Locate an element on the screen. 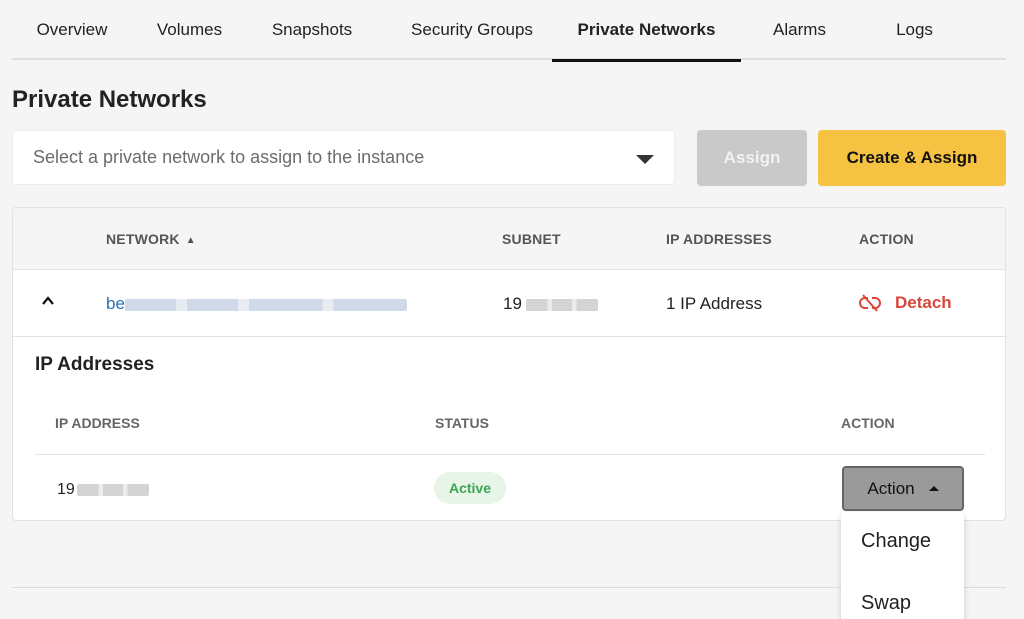 The width and height of the screenshot is (1024, 619). action-dropdown-button: Action is located at coordinates (903, 488).